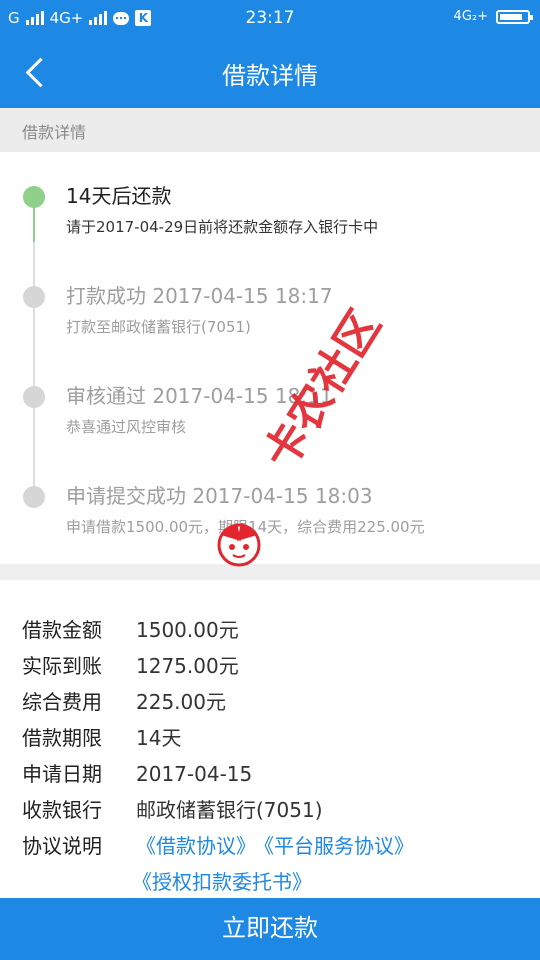 The image size is (540, 960). Describe the element at coordinates (158, 327) in the screenshot. I see `step-subtitle: 打款至邮政储蓄银行(7051)` at that location.